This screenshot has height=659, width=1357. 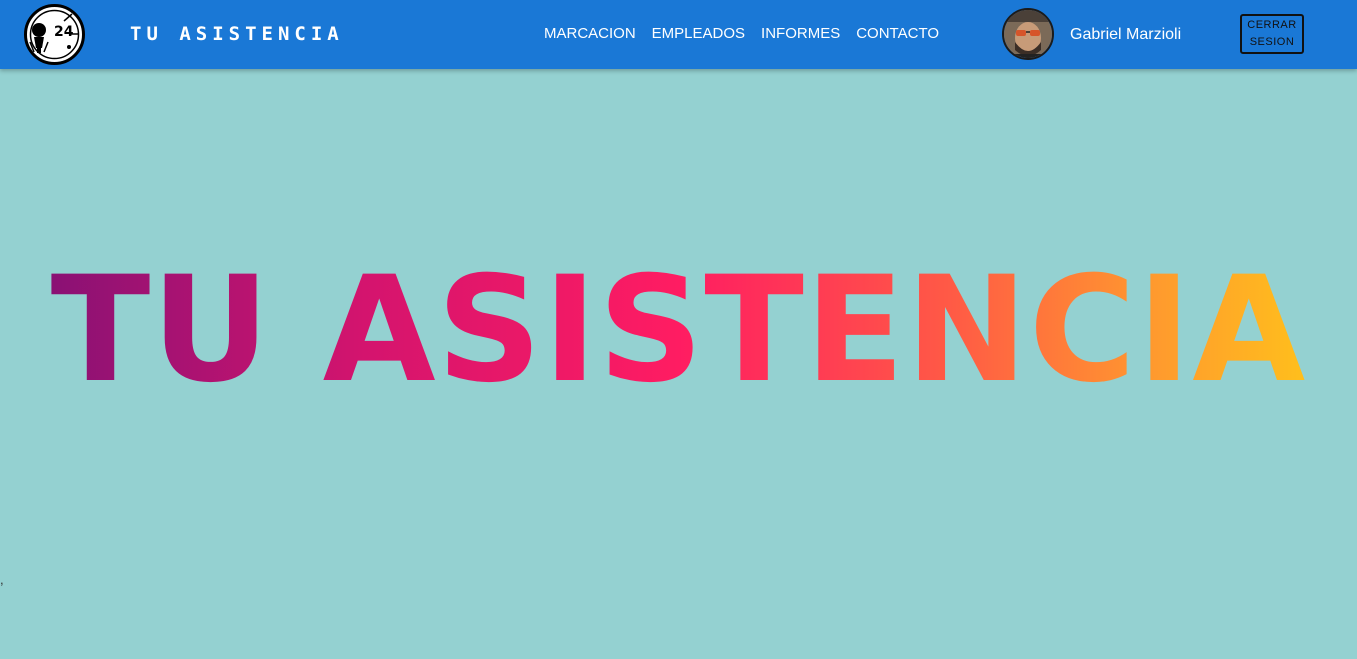 I want to click on nav-item-contacto: CONTACTO, so click(x=897, y=34).